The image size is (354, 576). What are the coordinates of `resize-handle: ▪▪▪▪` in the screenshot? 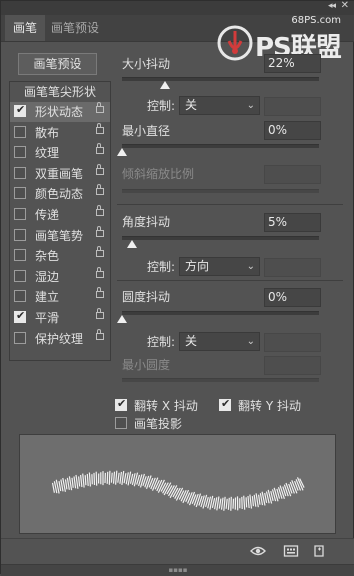 It's located at (177, 570).